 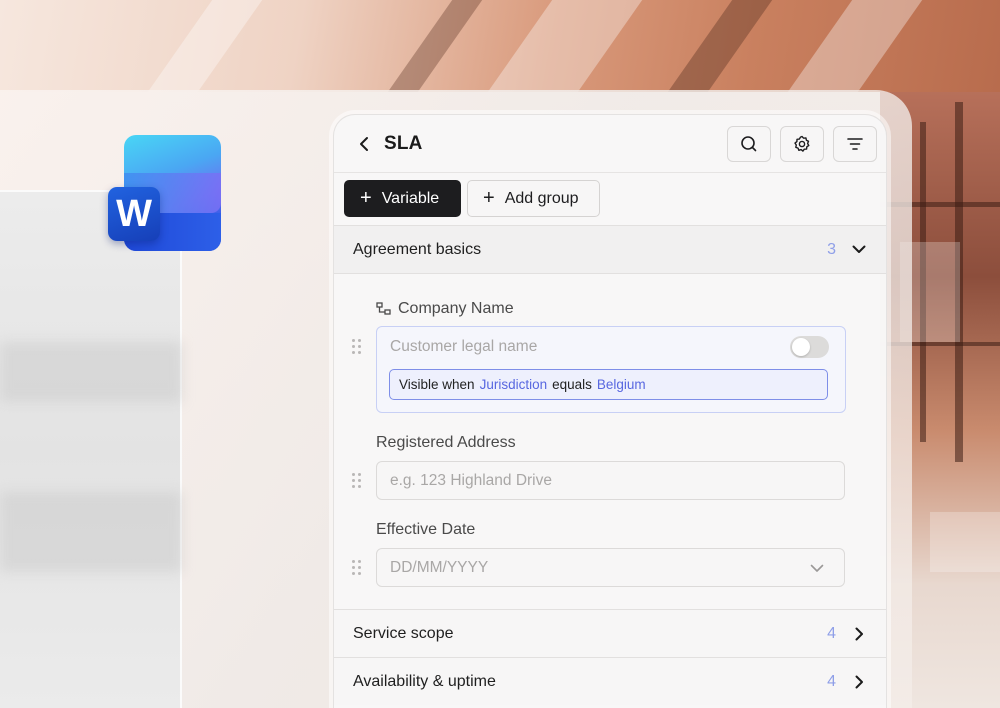 I want to click on gear-icon, so click(x=802, y=143).